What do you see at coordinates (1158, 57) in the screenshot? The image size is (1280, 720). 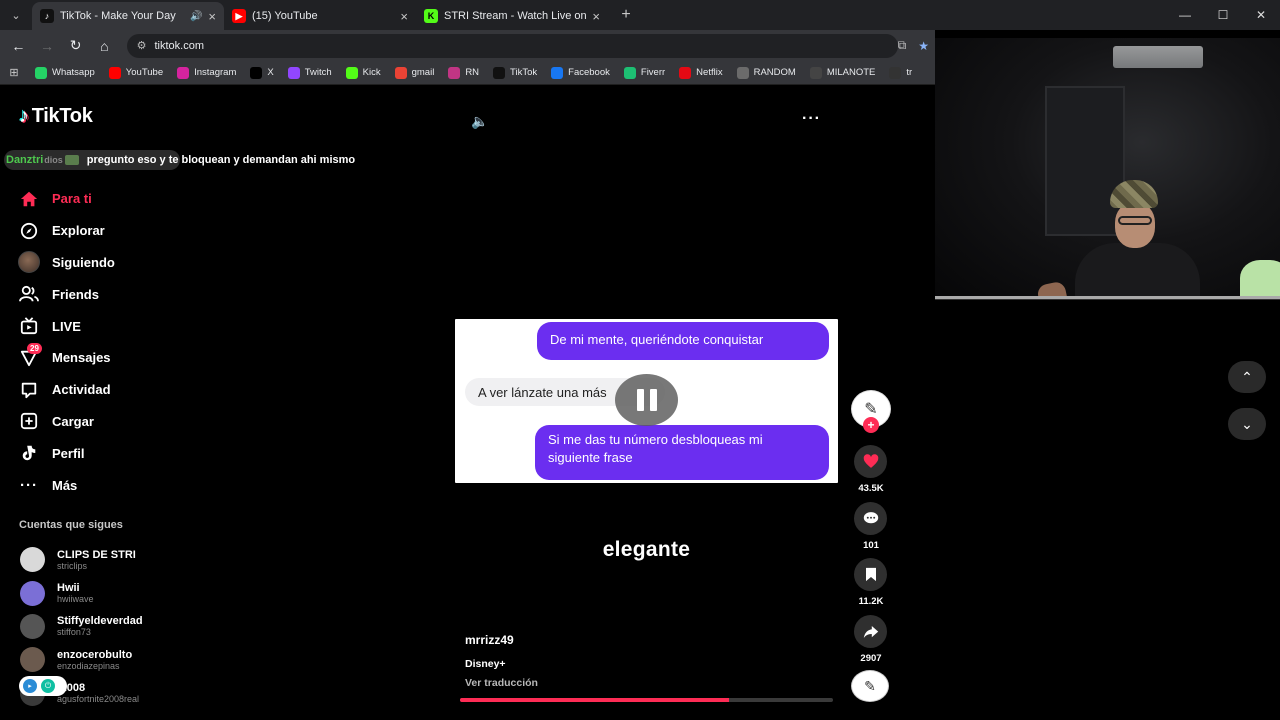 I see `air-conditioner` at bounding box center [1158, 57].